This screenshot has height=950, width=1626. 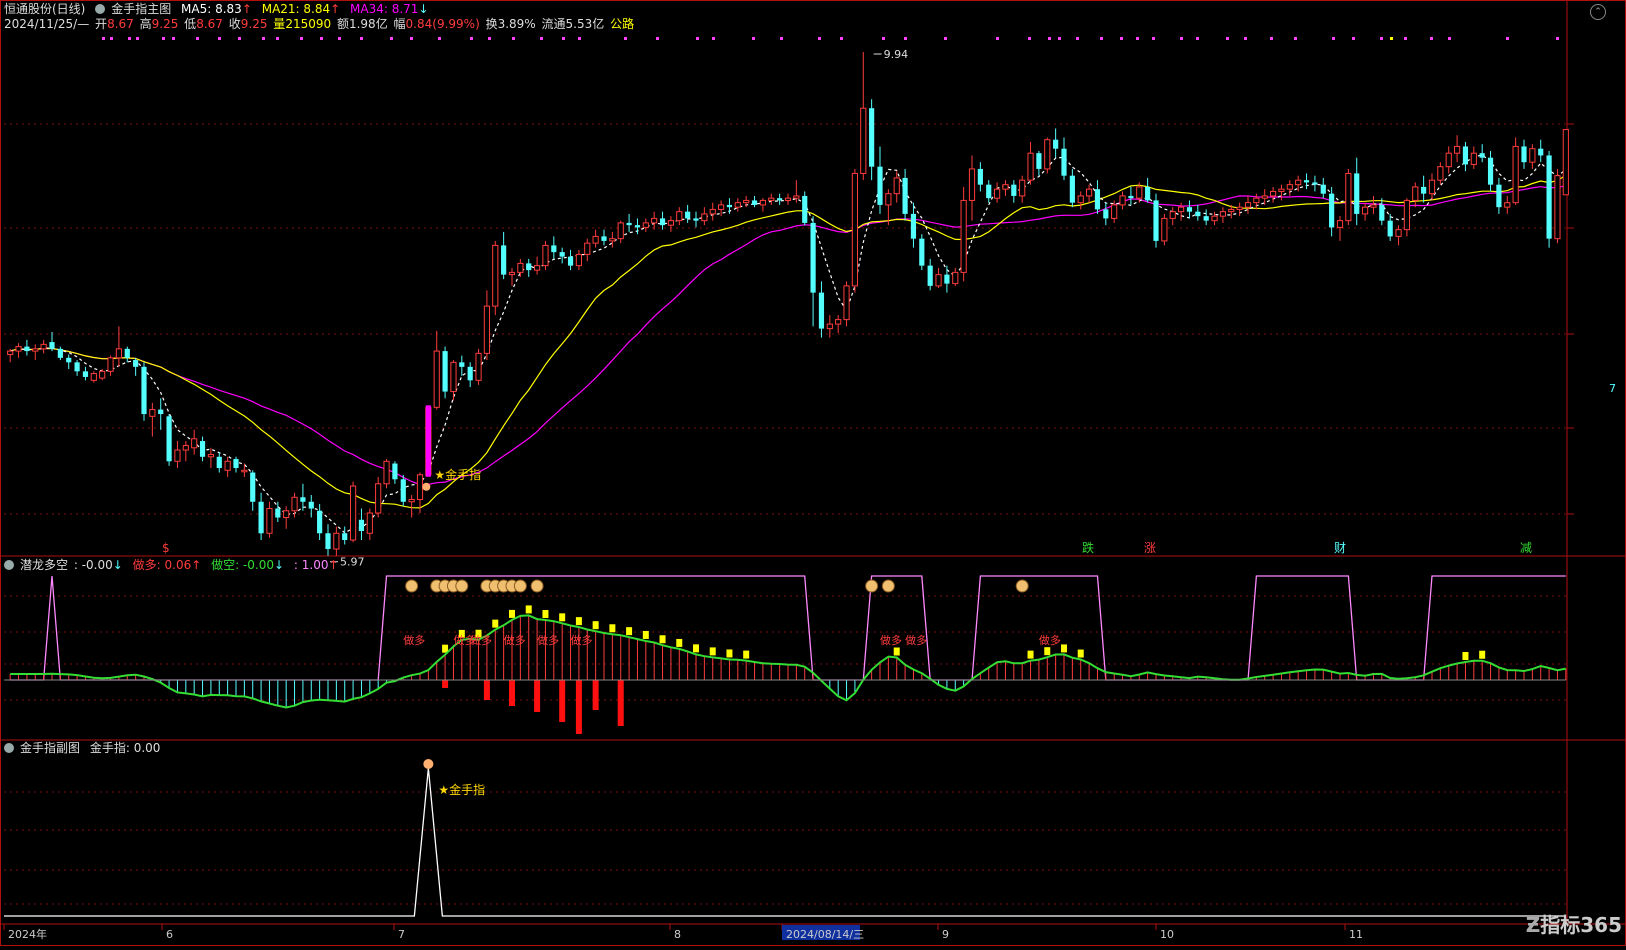 I want to click on vol-label: 量, so click(x=279, y=24).